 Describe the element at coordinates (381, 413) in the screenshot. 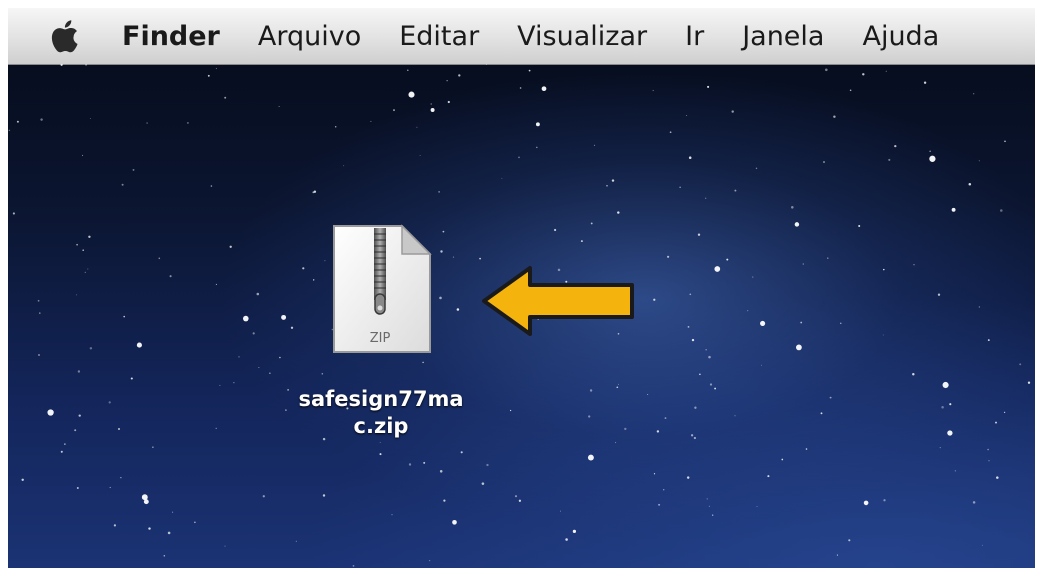

I see `file-name-label: safesign77ma c.zip` at that location.